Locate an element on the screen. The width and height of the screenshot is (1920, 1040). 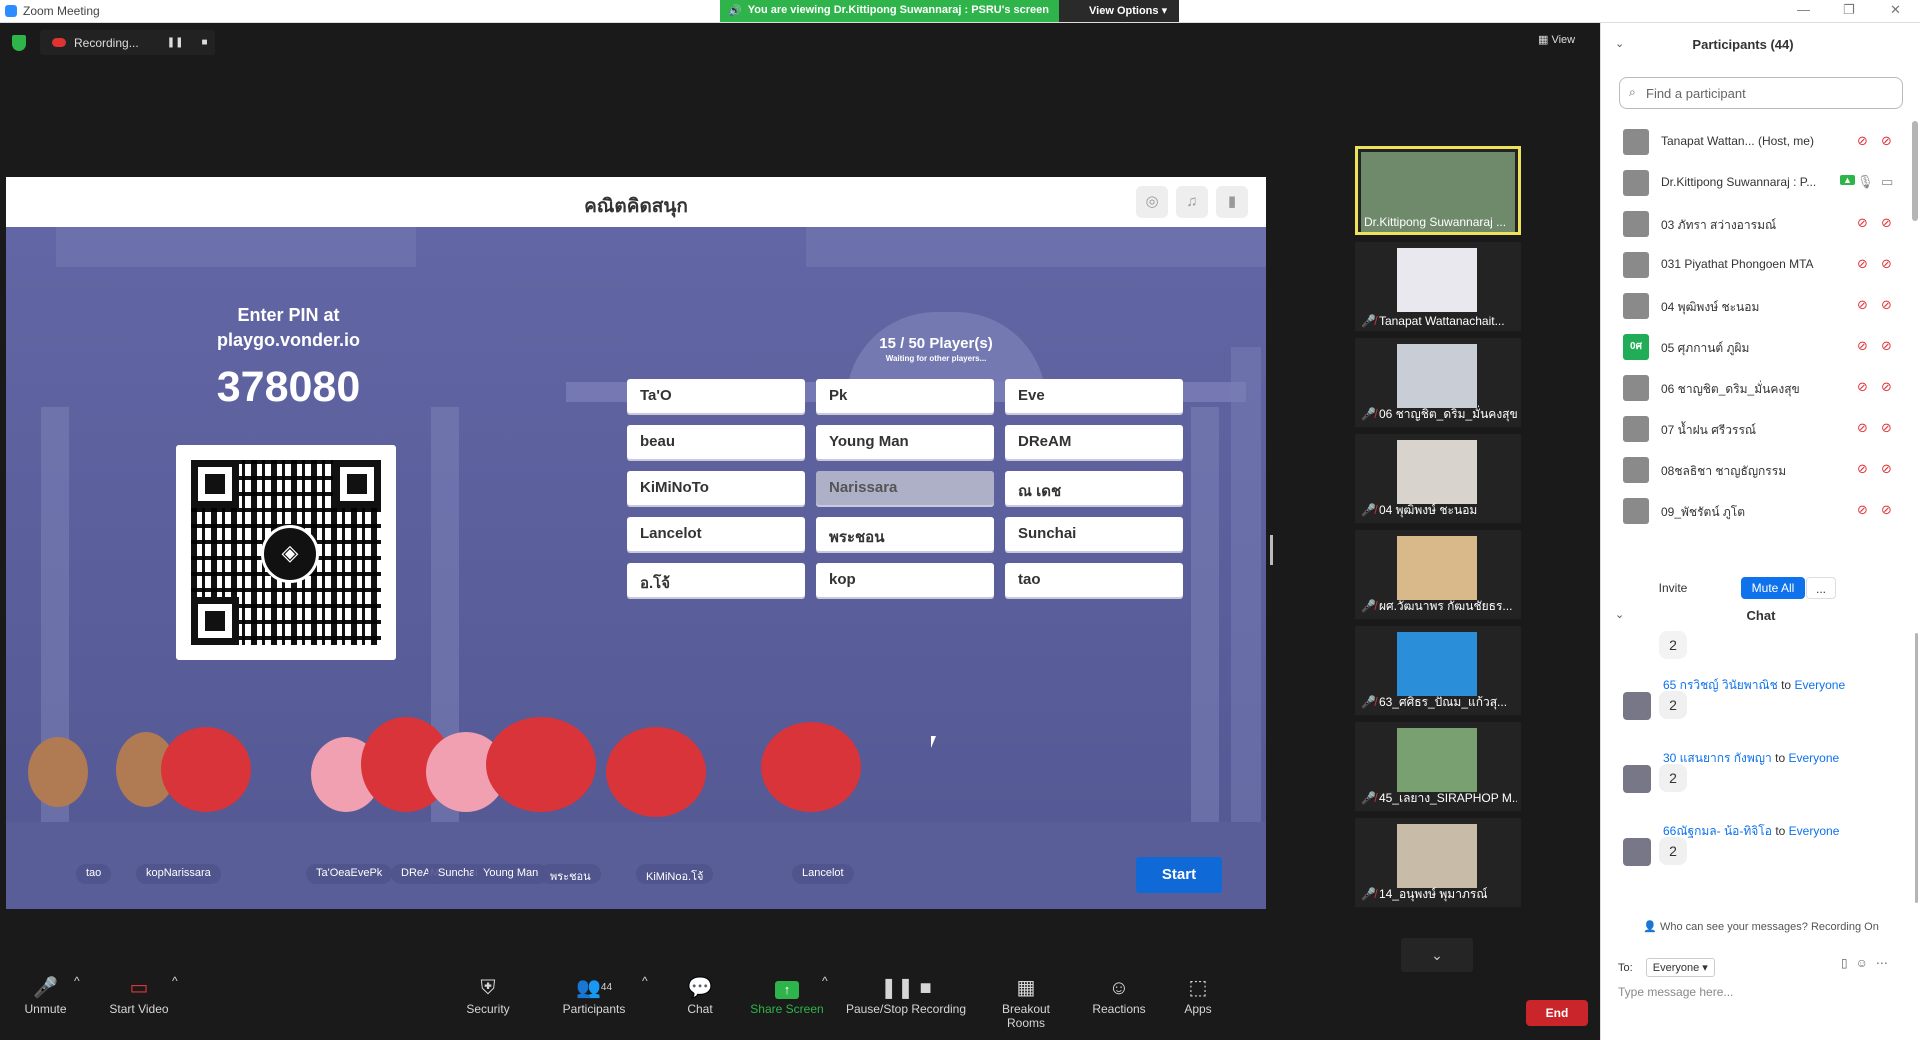
mute-all-button: Mute All is located at coordinates (1773, 588).